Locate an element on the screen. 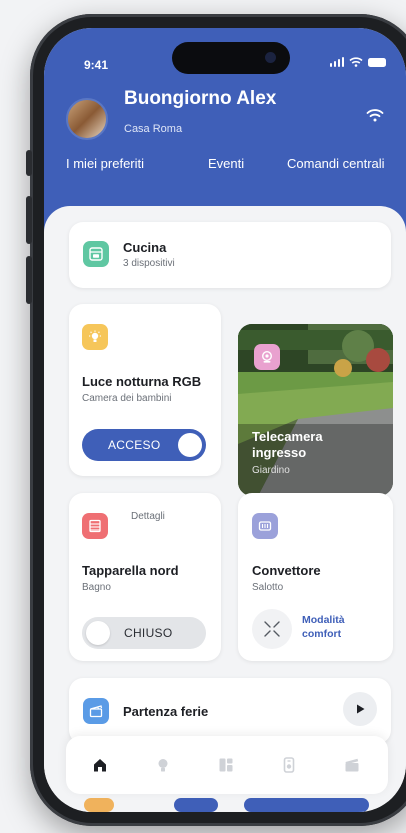  camera-icon is located at coordinates (267, 357).